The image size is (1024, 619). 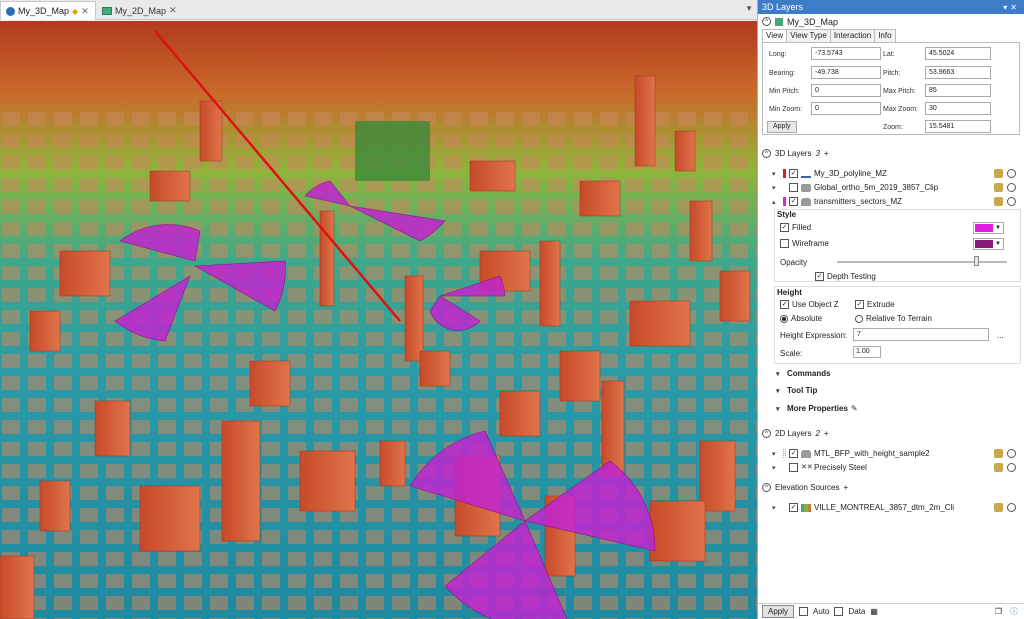 I want to click on min-pitch-input: 0, so click(x=846, y=90).